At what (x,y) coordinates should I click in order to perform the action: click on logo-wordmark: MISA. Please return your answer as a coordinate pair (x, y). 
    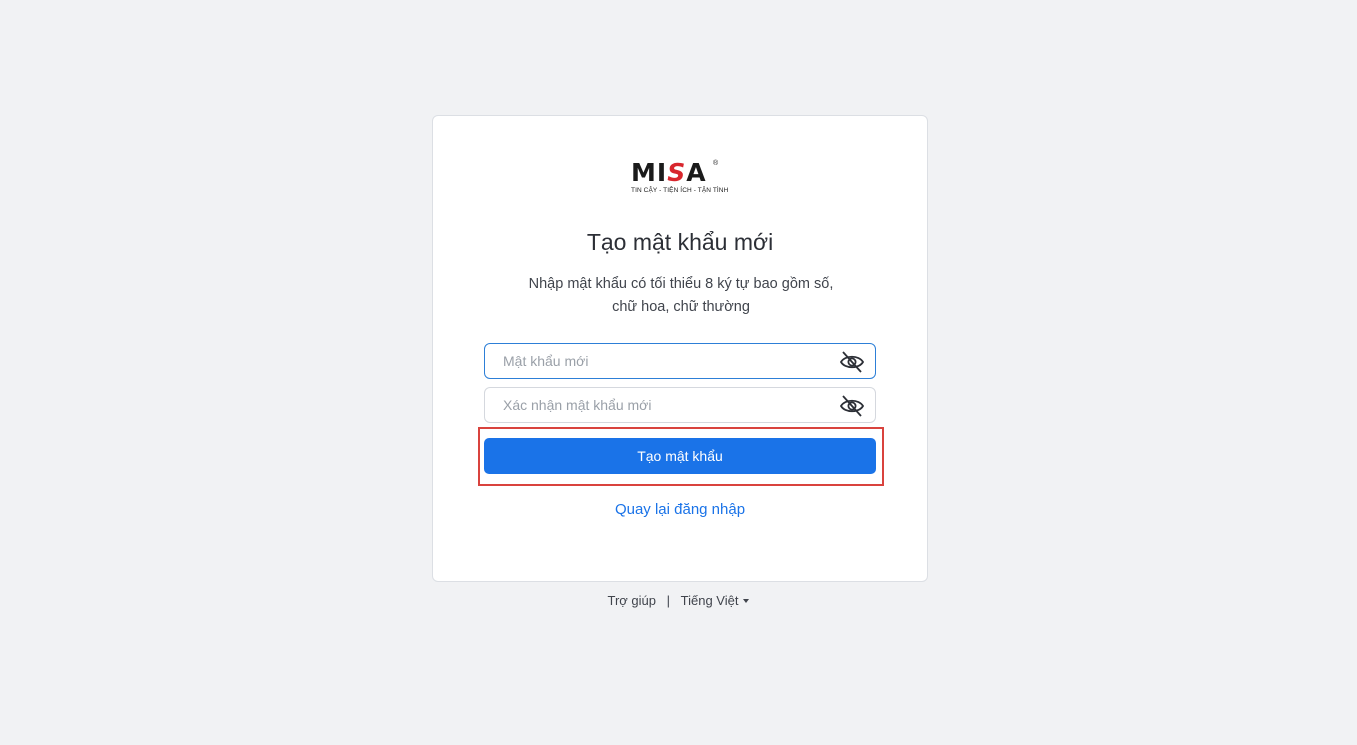
    Looking at the image, I should click on (669, 172).